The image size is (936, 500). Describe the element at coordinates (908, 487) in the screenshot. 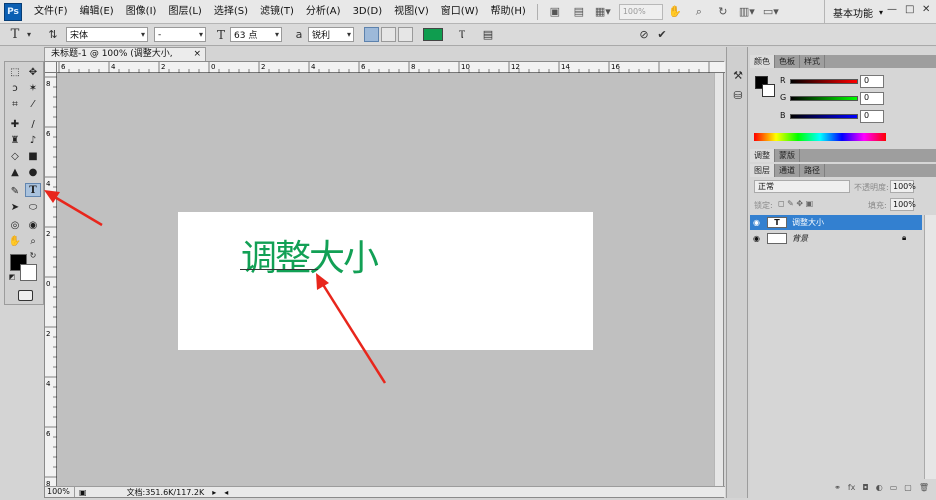

I see `new-layer-icon: ▢` at that location.